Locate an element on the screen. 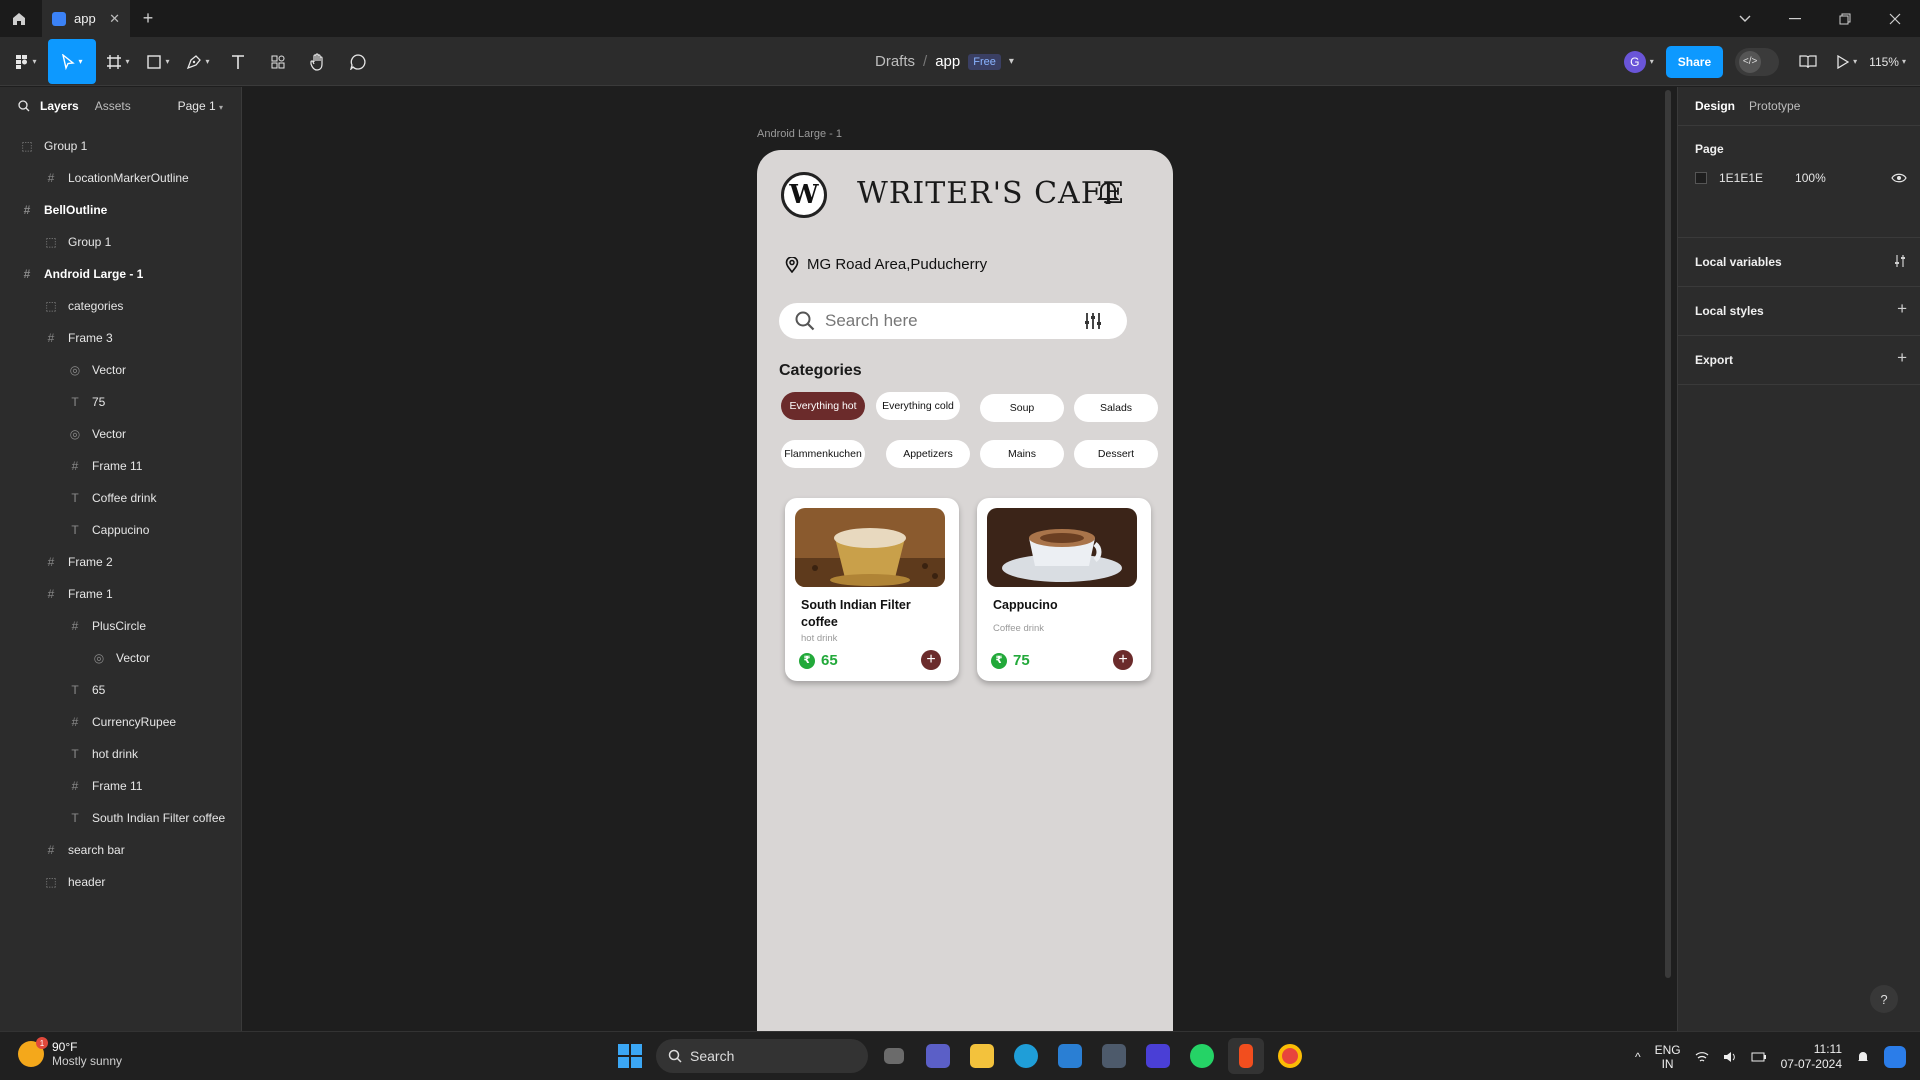 The width and height of the screenshot is (1920, 1080). layer-row: # Frame 2 is located at coordinates (121, 562).